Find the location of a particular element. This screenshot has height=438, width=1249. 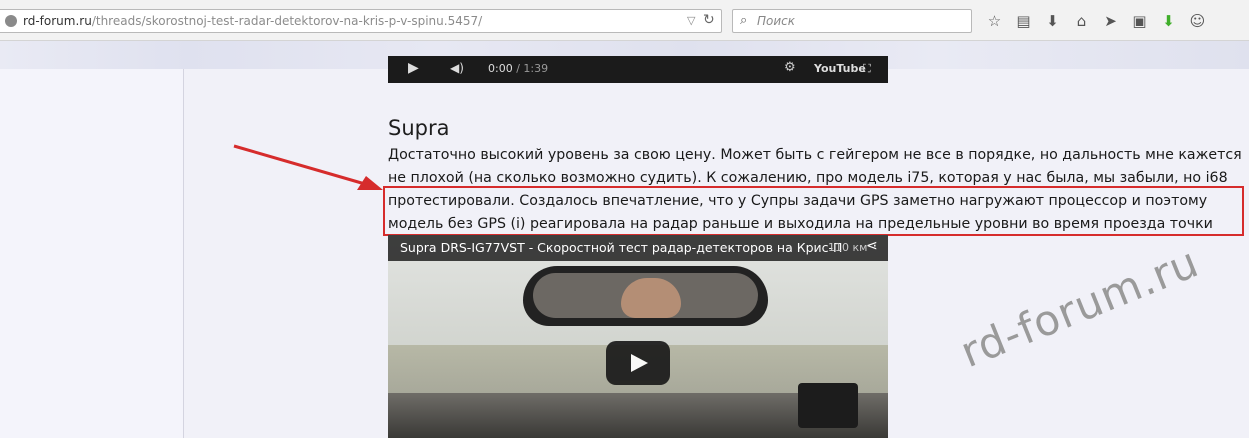

video-speed-label: 110 км is located at coordinates (848, 247).